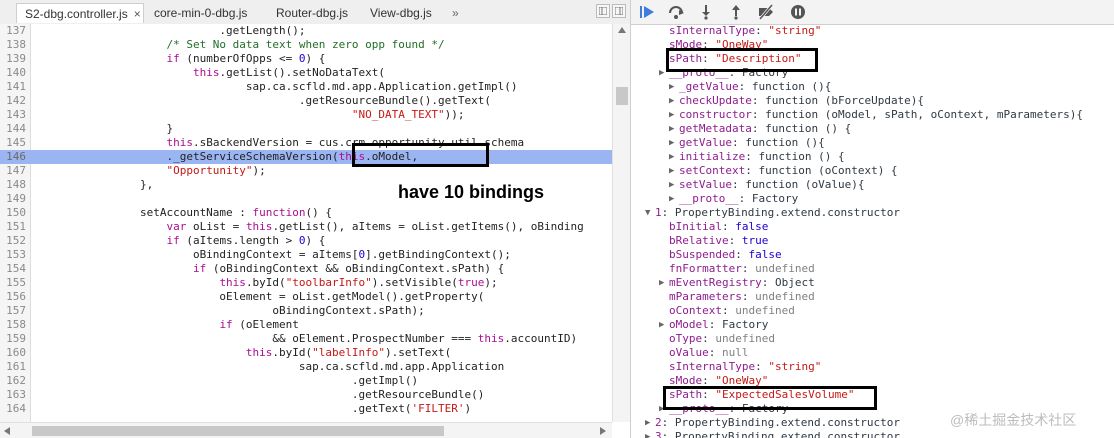  What do you see at coordinates (13, 269) in the screenshot?
I see `line-number: 154` at bounding box center [13, 269].